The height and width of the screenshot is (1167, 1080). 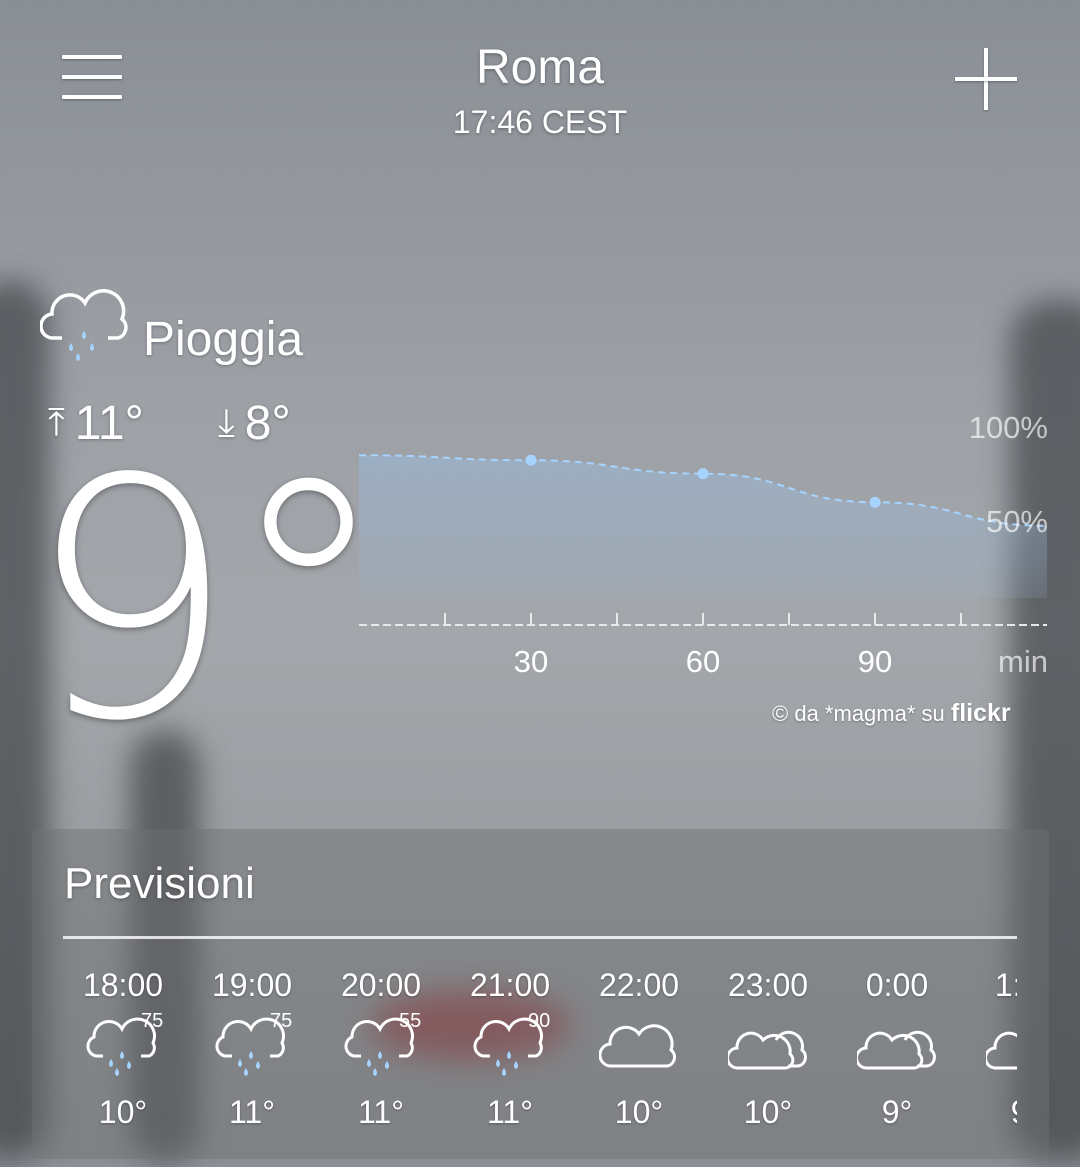 I want to click on hourly-item: 18:00 75 10°, so click(x=123, y=1049).